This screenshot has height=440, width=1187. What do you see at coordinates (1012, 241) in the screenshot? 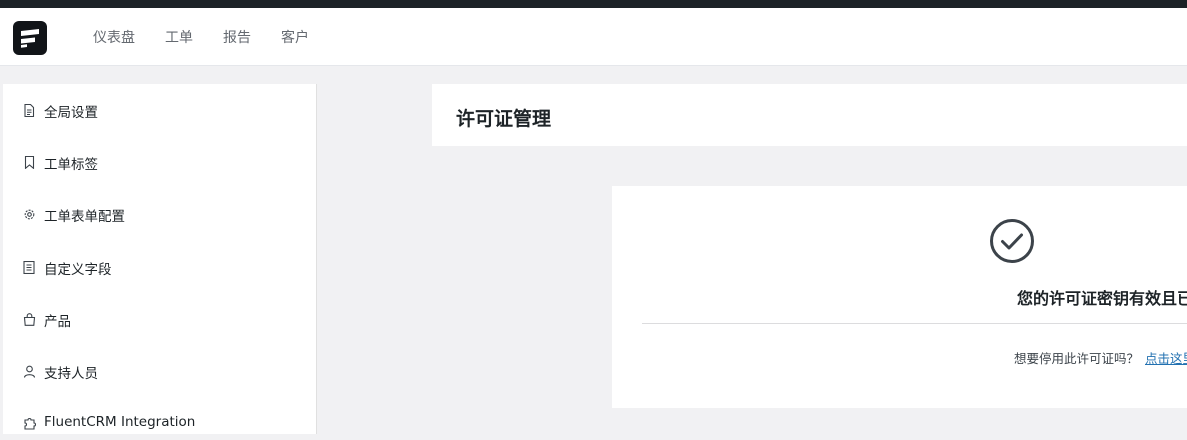
I see `check-circle-icon` at bounding box center [1012, 241].